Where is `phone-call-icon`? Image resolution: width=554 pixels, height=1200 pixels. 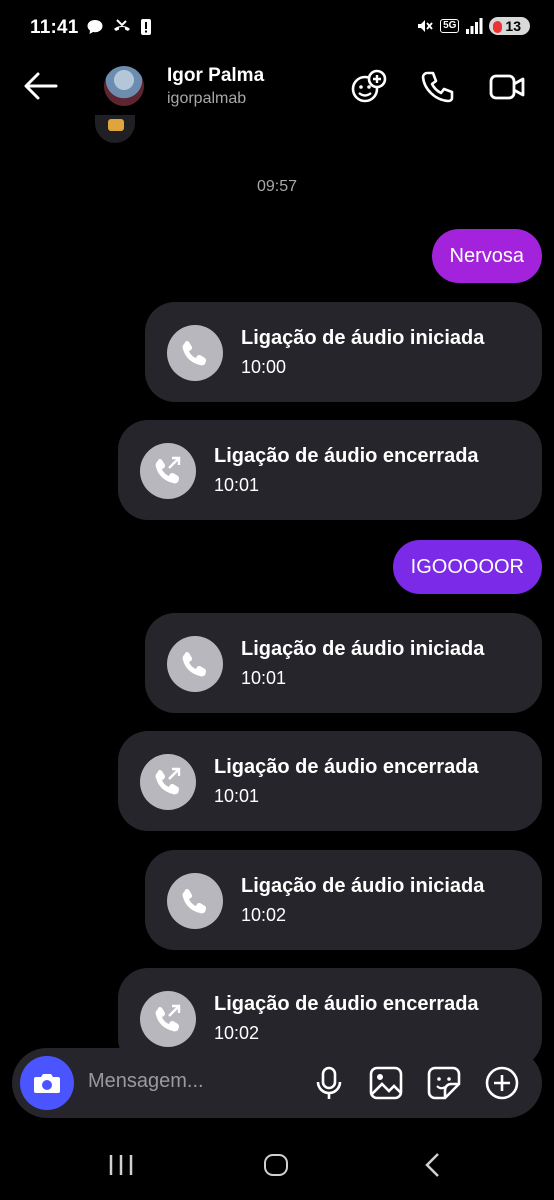 phone-call-icon is located at coordinates (437, 87).